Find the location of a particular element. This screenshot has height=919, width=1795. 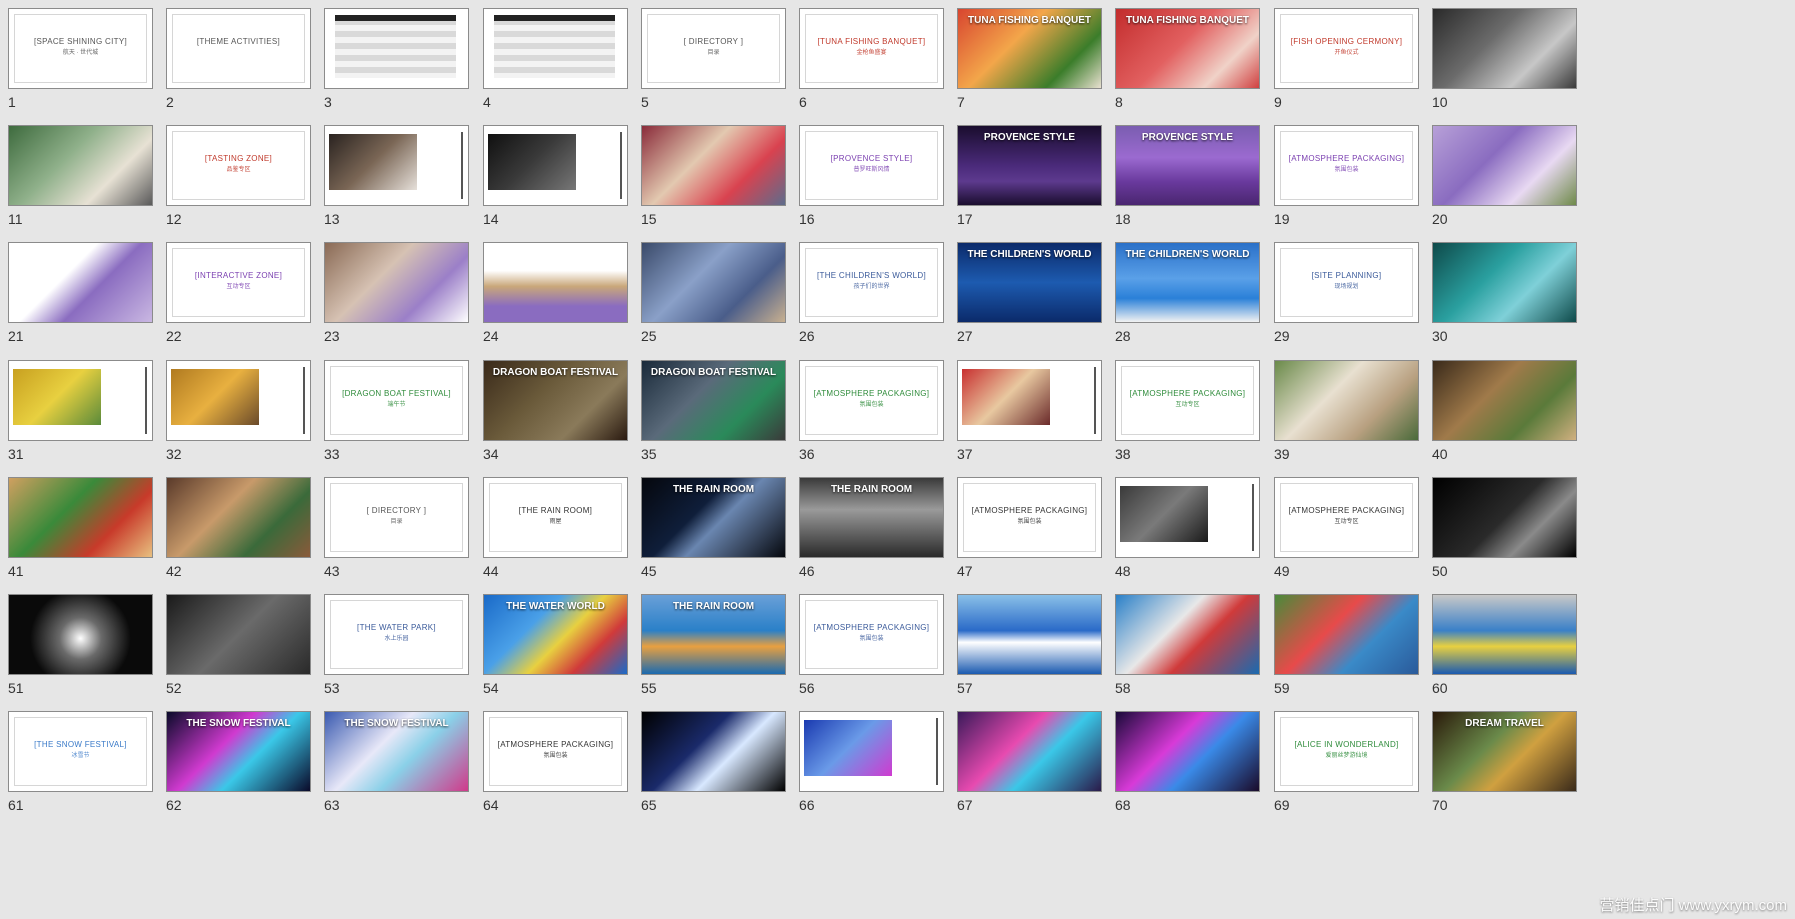

slide-title: [THE CHILDREN'S WORLD] is located at coordinates (871, 275).